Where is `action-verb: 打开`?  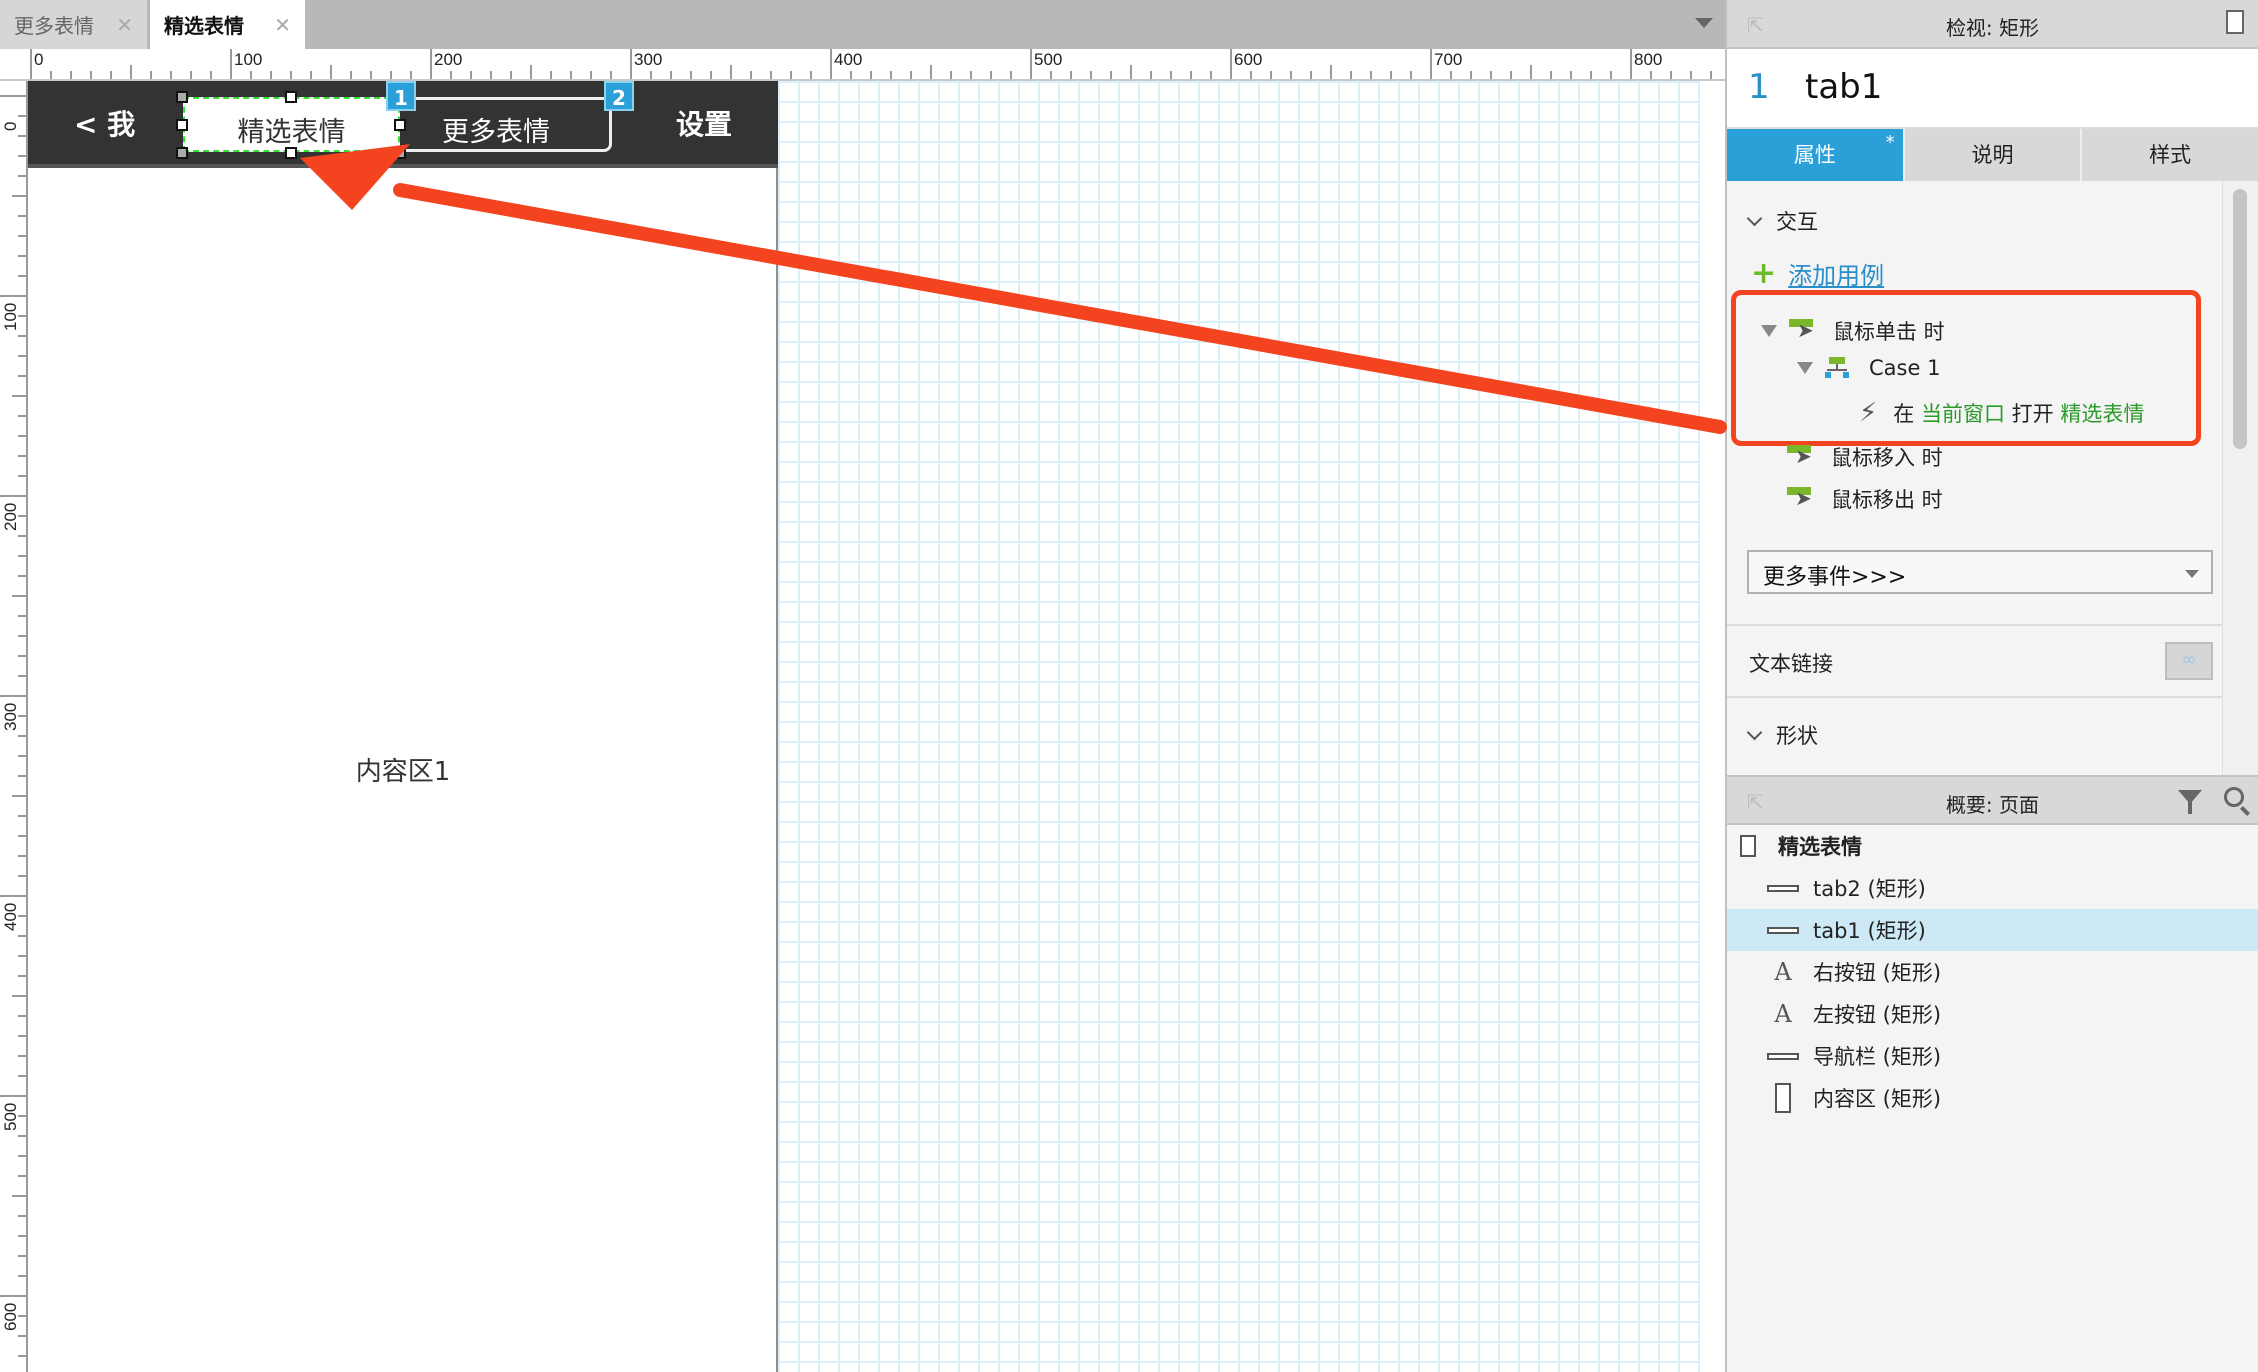
action-verb: 打开 is located at coordinates (2032, 414).